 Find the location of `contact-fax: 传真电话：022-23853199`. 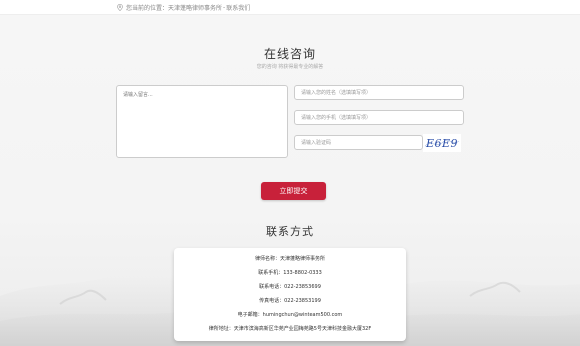

contact-fax: 传真电话：022-23853199 is located at coordinates (290, 301).